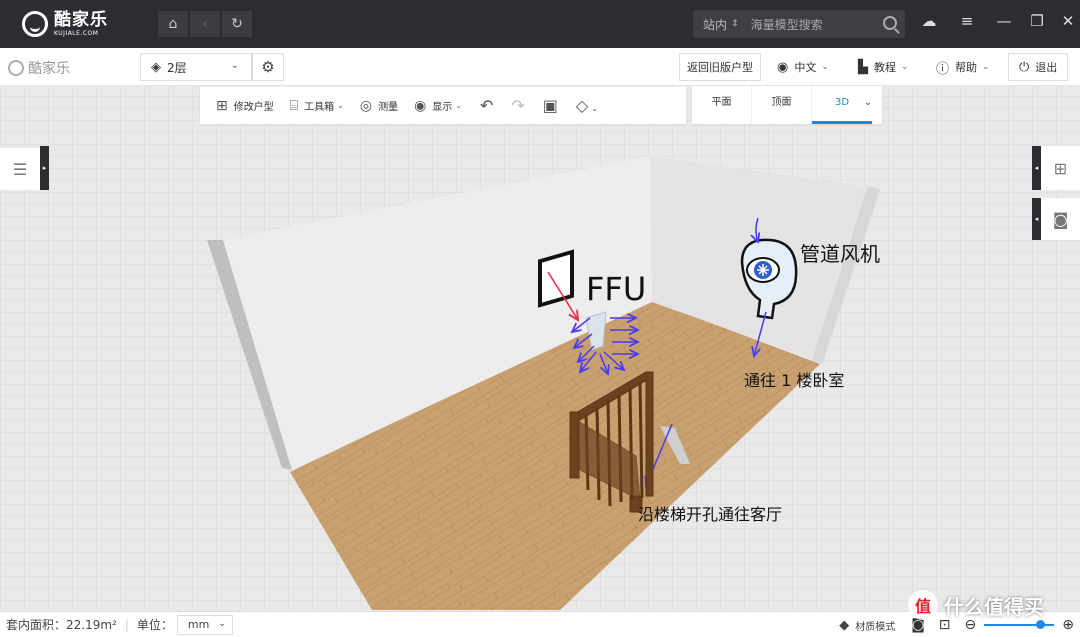  I want to click on logo-domain: KUJIALE.COM, so click(76, 33).